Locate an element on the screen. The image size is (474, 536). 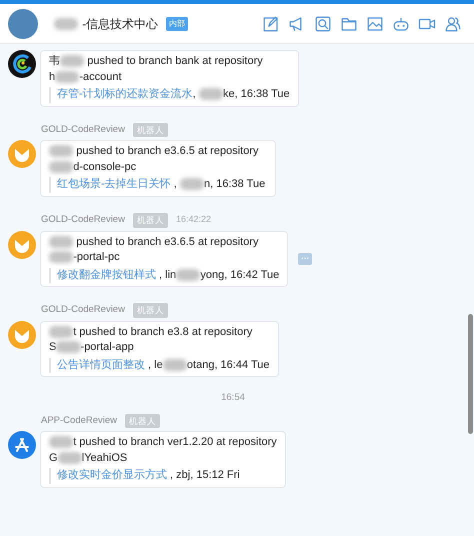
message-text: pushed to branch bank at repository is located at coordinates (174, 61).